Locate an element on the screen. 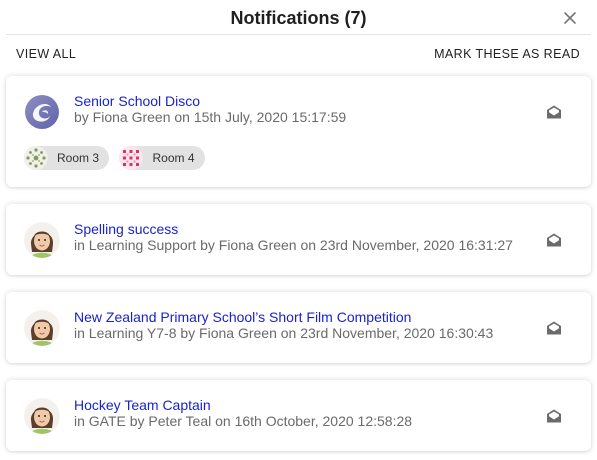  panel-title: Notifications (7) is located at coordinates (298, 18).